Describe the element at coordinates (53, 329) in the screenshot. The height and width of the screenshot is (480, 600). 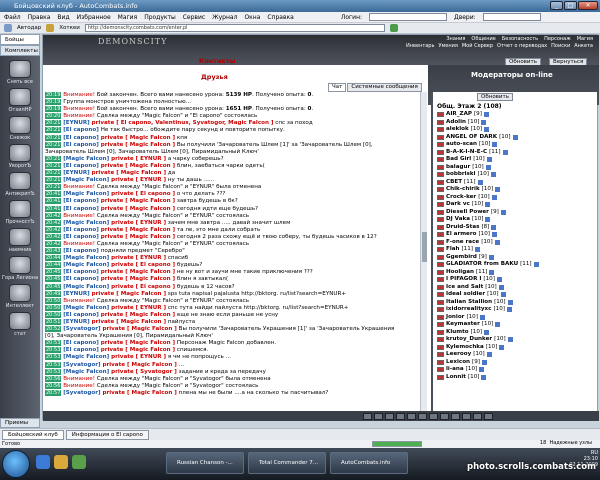
I see `chat-timestamp: 20:52` at that location.